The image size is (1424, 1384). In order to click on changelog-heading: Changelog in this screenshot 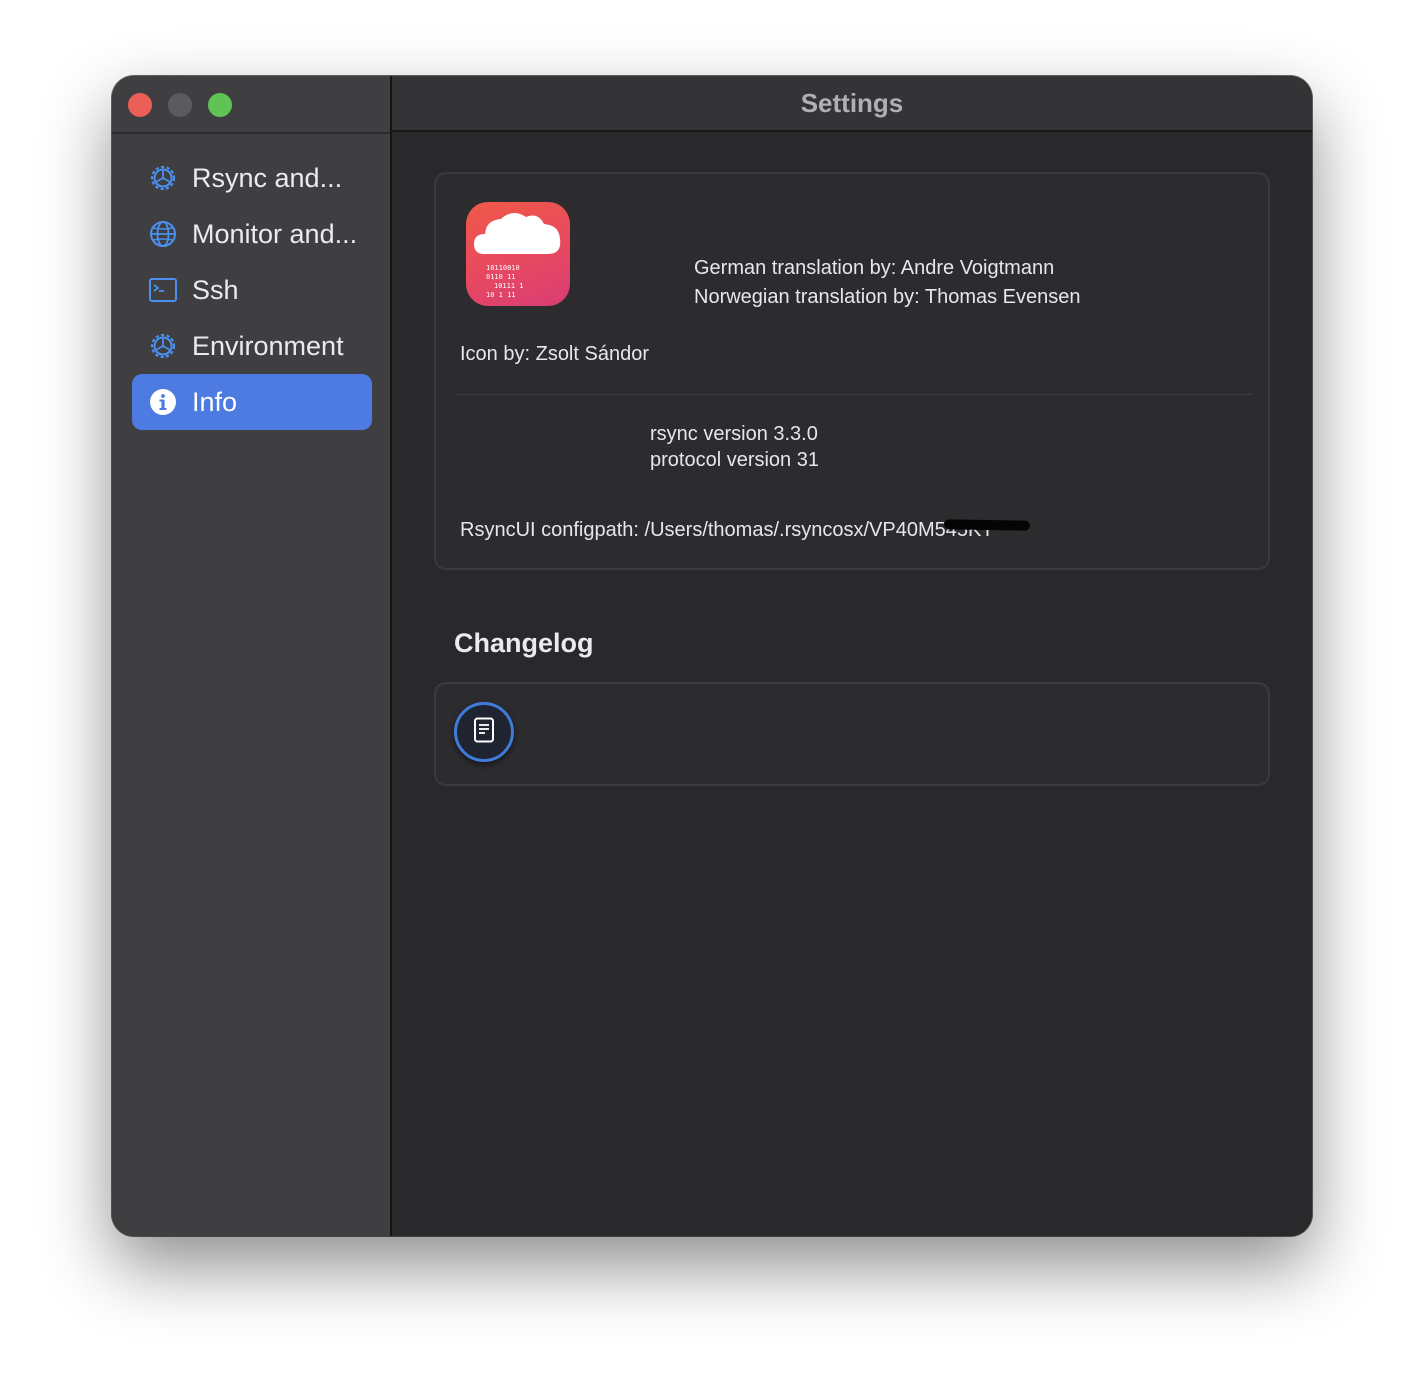, I will do `click(524, 643)`.